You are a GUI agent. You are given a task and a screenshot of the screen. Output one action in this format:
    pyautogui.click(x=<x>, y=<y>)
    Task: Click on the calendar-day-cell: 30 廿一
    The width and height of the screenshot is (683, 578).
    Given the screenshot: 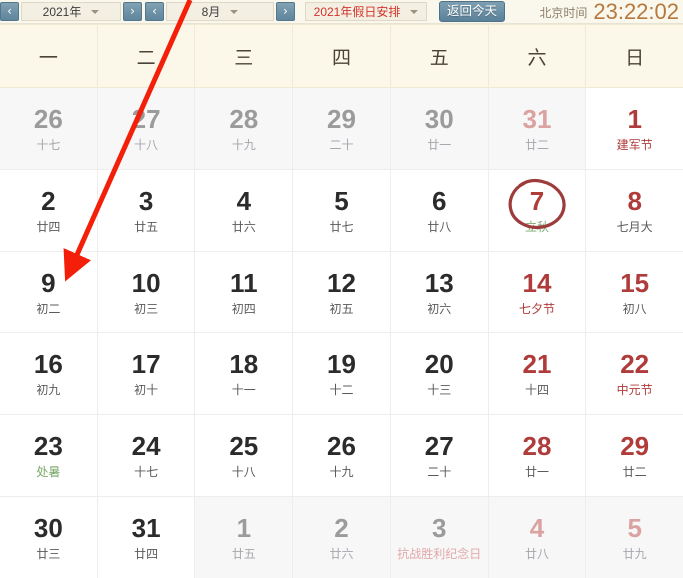 What is the action you would take?
    pyautogui.click(x=439, y=128)
    